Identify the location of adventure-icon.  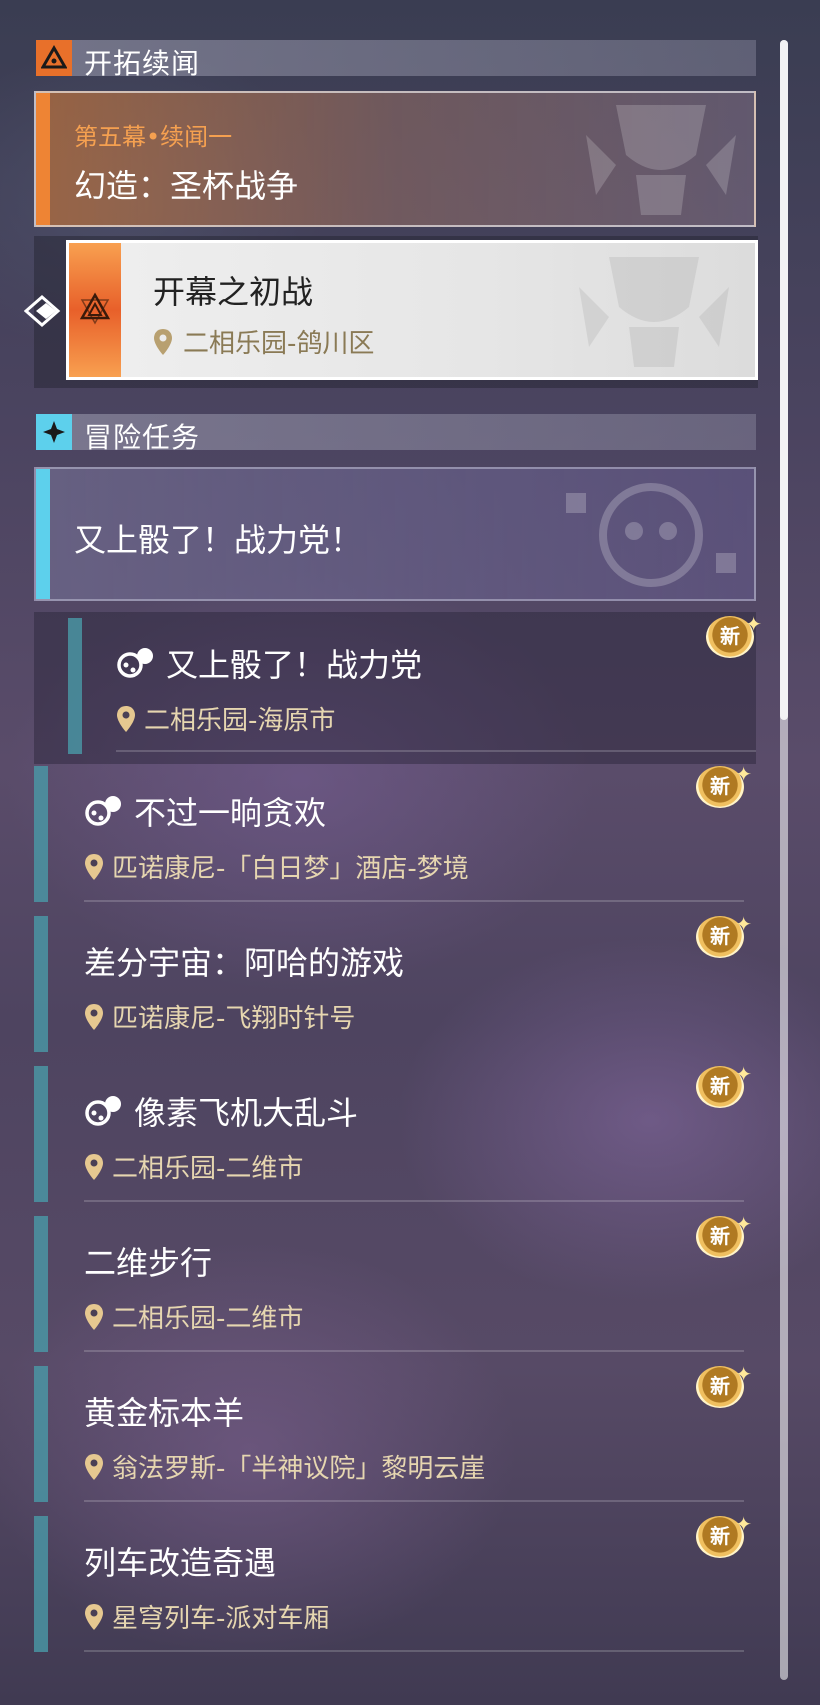
(54, 432).